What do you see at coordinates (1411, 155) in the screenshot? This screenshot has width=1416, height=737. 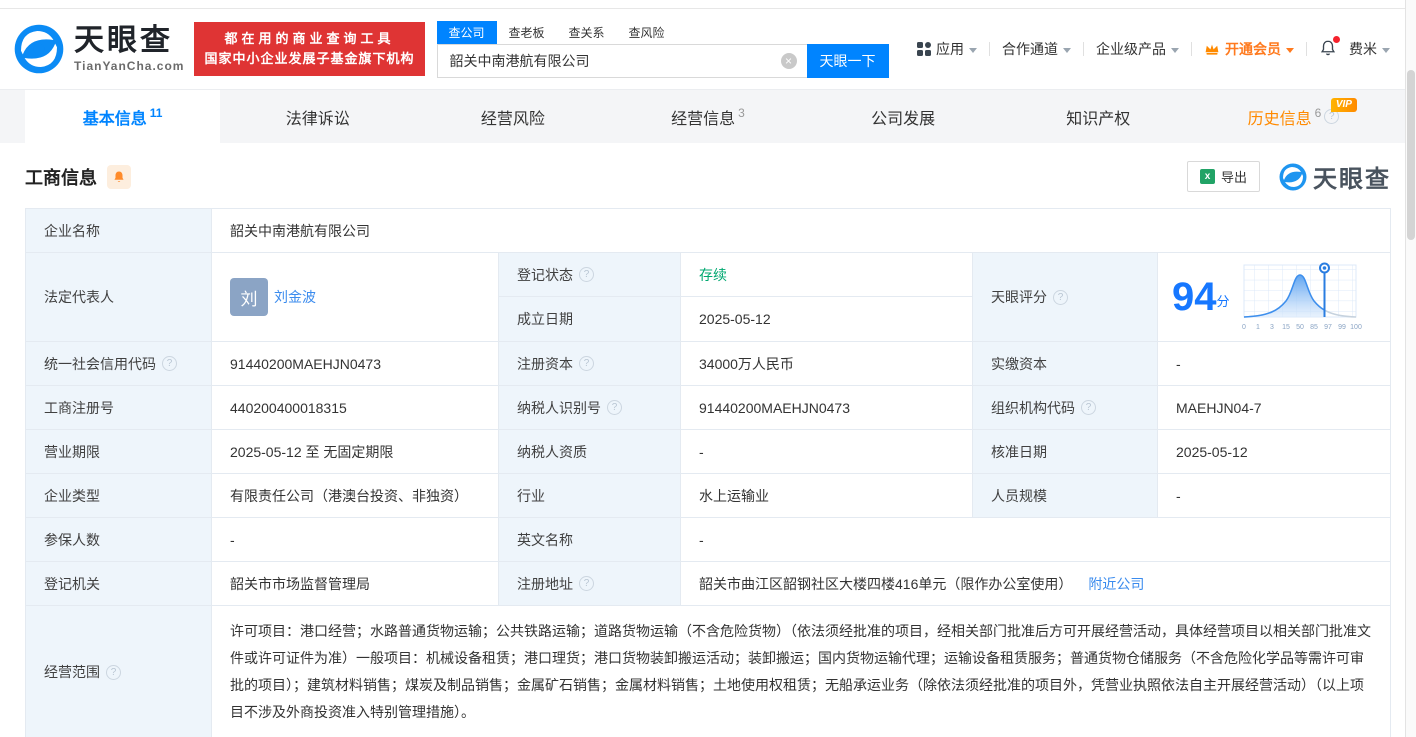 I see `scrollbar-thumb` at bounding box center [1411, 155].